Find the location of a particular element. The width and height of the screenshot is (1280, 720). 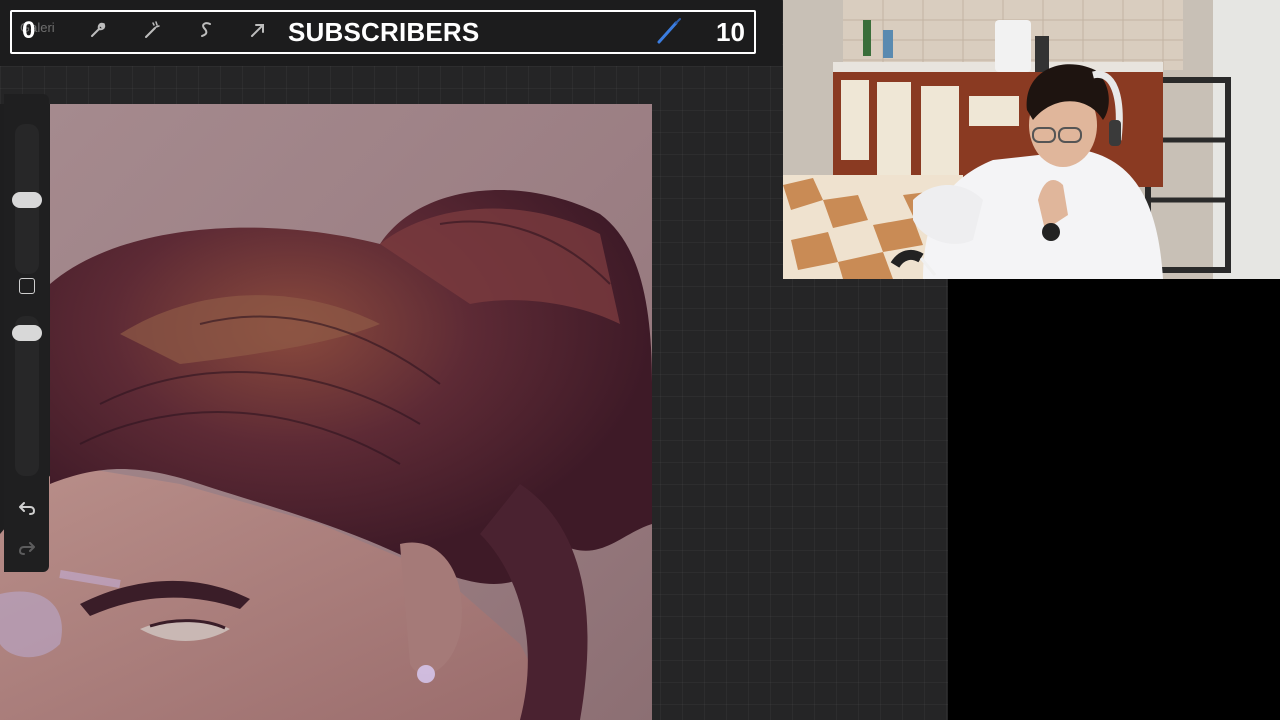

top-toolbar: Galeri 0 SUBSCRIBERS 10 is located at coordinates (391, 33).